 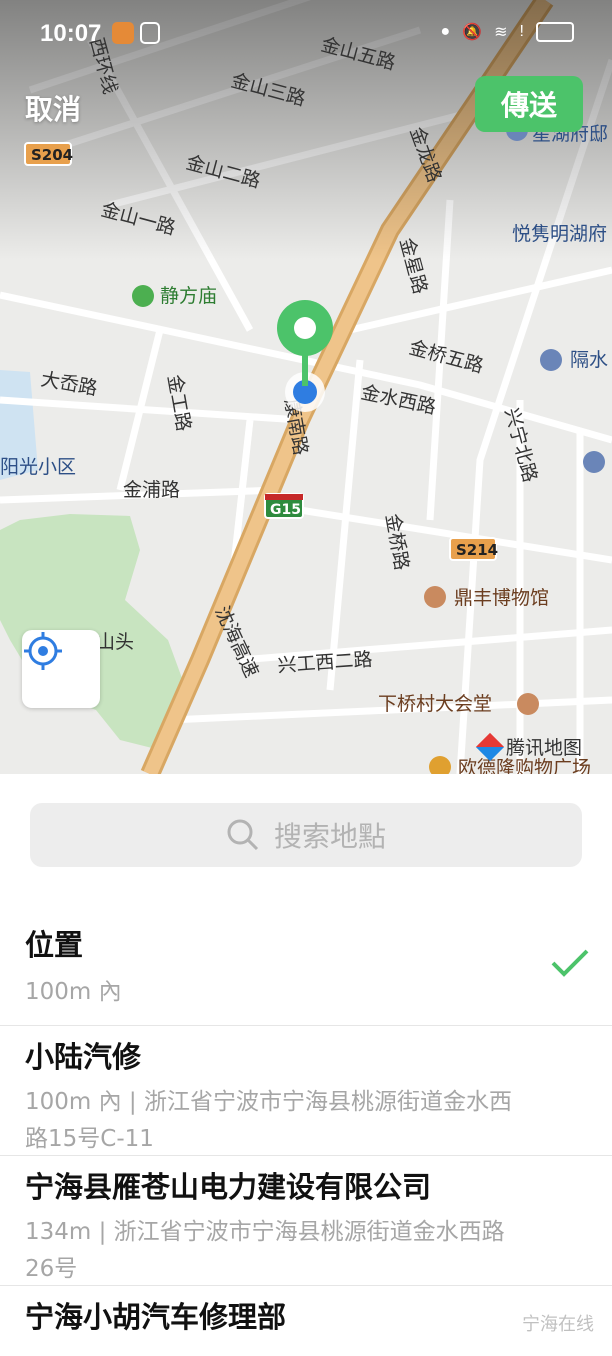 What do you see at coordinates (435, 704) in the screenshot?
I see `map-label: 下桥村大会堂` at bounding box center [435, 704].